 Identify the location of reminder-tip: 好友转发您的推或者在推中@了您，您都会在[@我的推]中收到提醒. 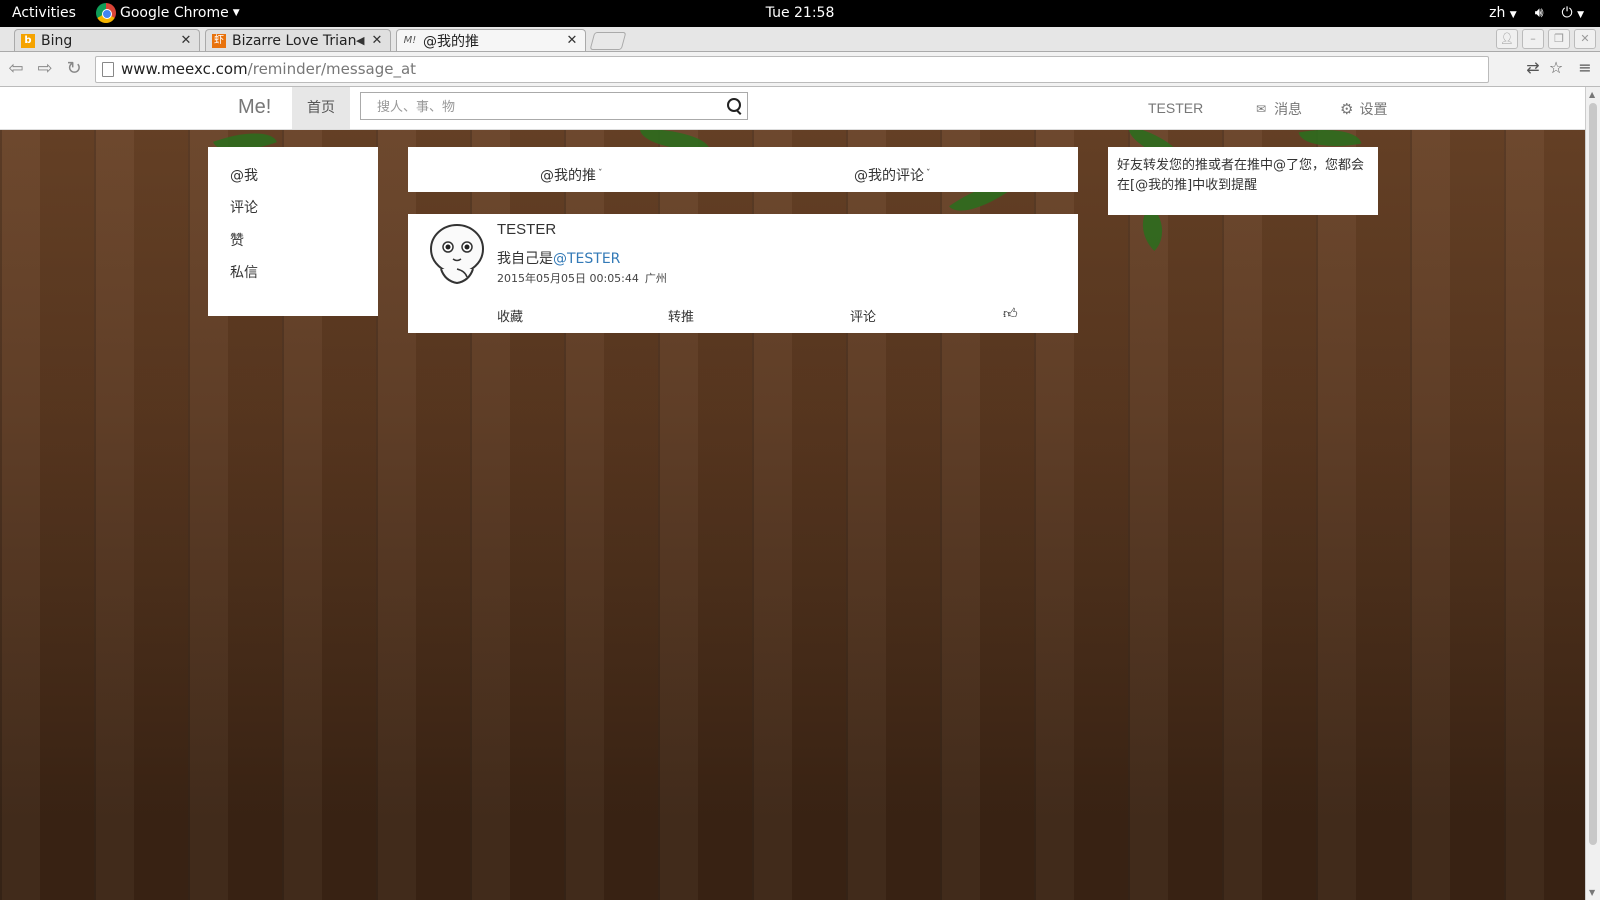
(1243, 181).